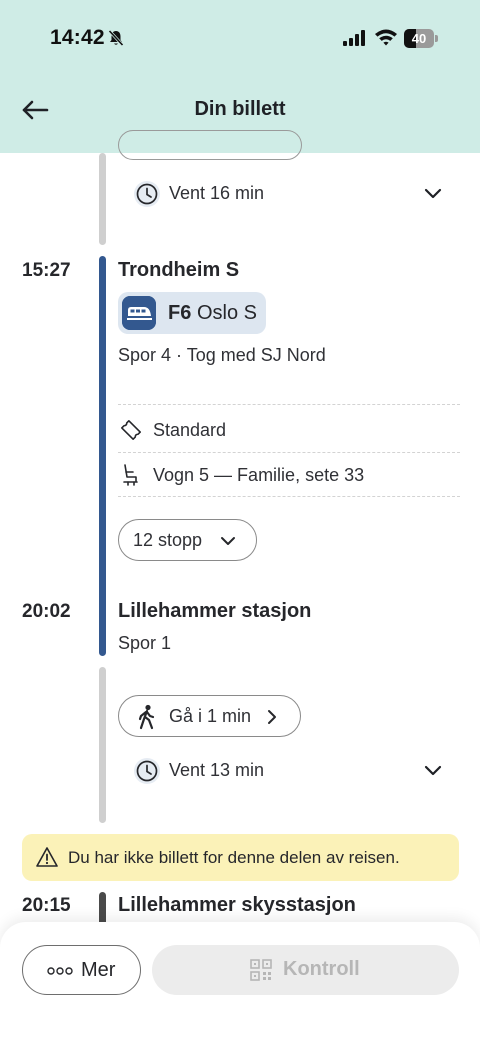 The width and height of the screenshot is (480, 1043). Describe the element at coordinates (237, 905) in the screenshot. I see `next-stop-name: Lillehammer skysstasjon` at that location.